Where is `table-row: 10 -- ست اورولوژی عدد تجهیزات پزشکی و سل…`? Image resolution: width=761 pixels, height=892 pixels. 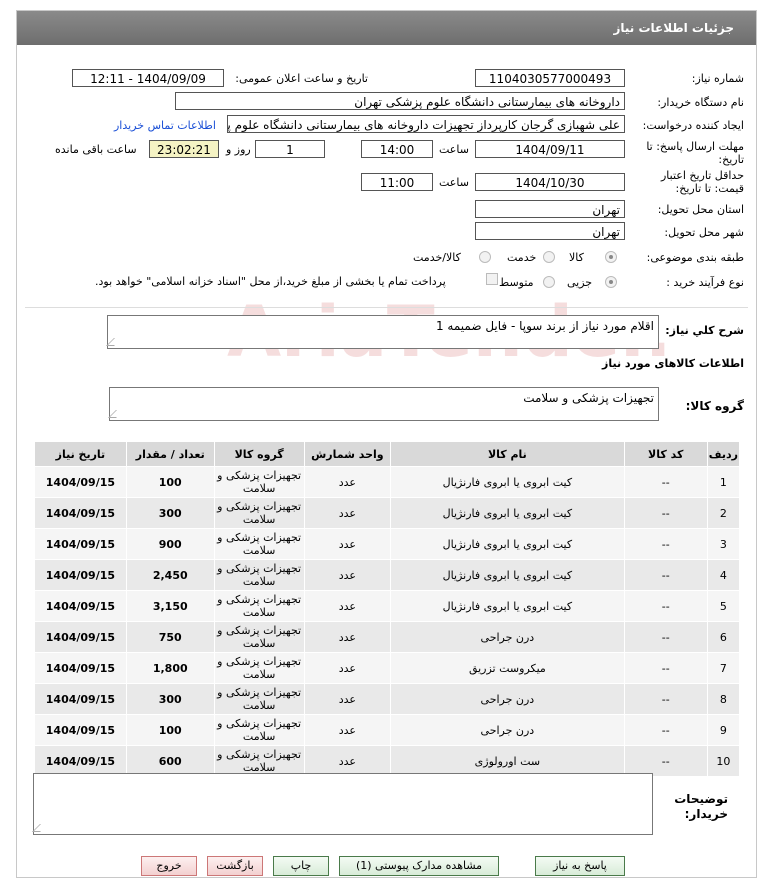
table-row: 10 -- ست اورولوژی عدد تجهیزات پزشکی و سل… is located at coordinates (387, 761).